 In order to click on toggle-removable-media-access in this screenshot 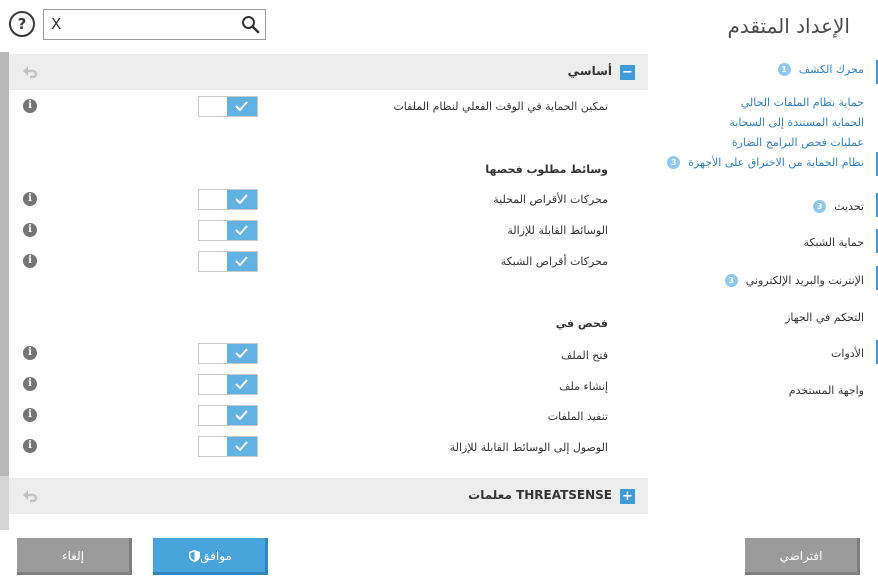, I will do `click(228, 446)`.